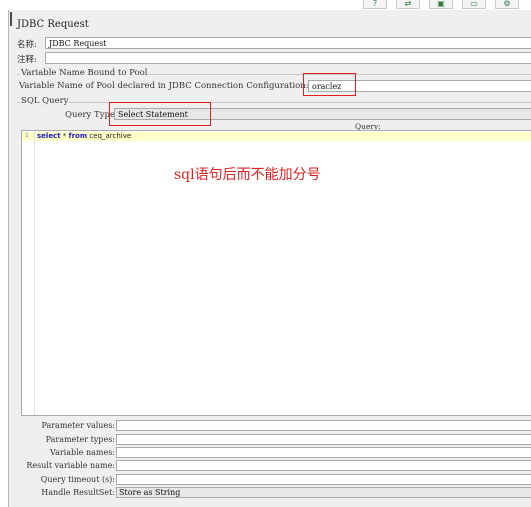 The height and width of the screenshot is (507, 531). What do you see at coordinates (288, 43) in the screenshot?
I see `name-field: JDBC Request` at bounding box center [288, 43].